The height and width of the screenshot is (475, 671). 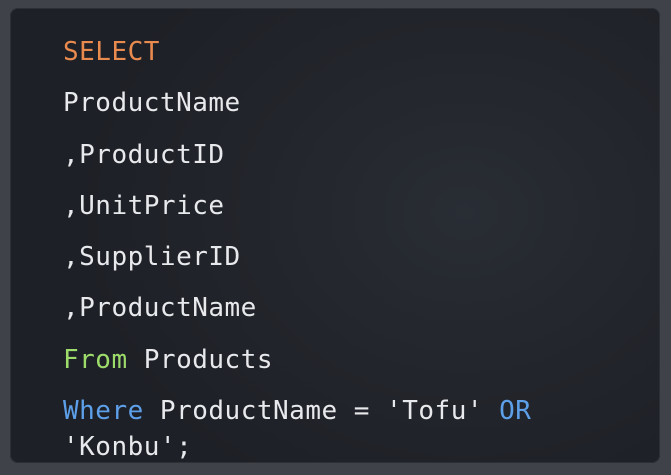 I want to click on code-line-column: ProductName, so click(x=297, y=109).